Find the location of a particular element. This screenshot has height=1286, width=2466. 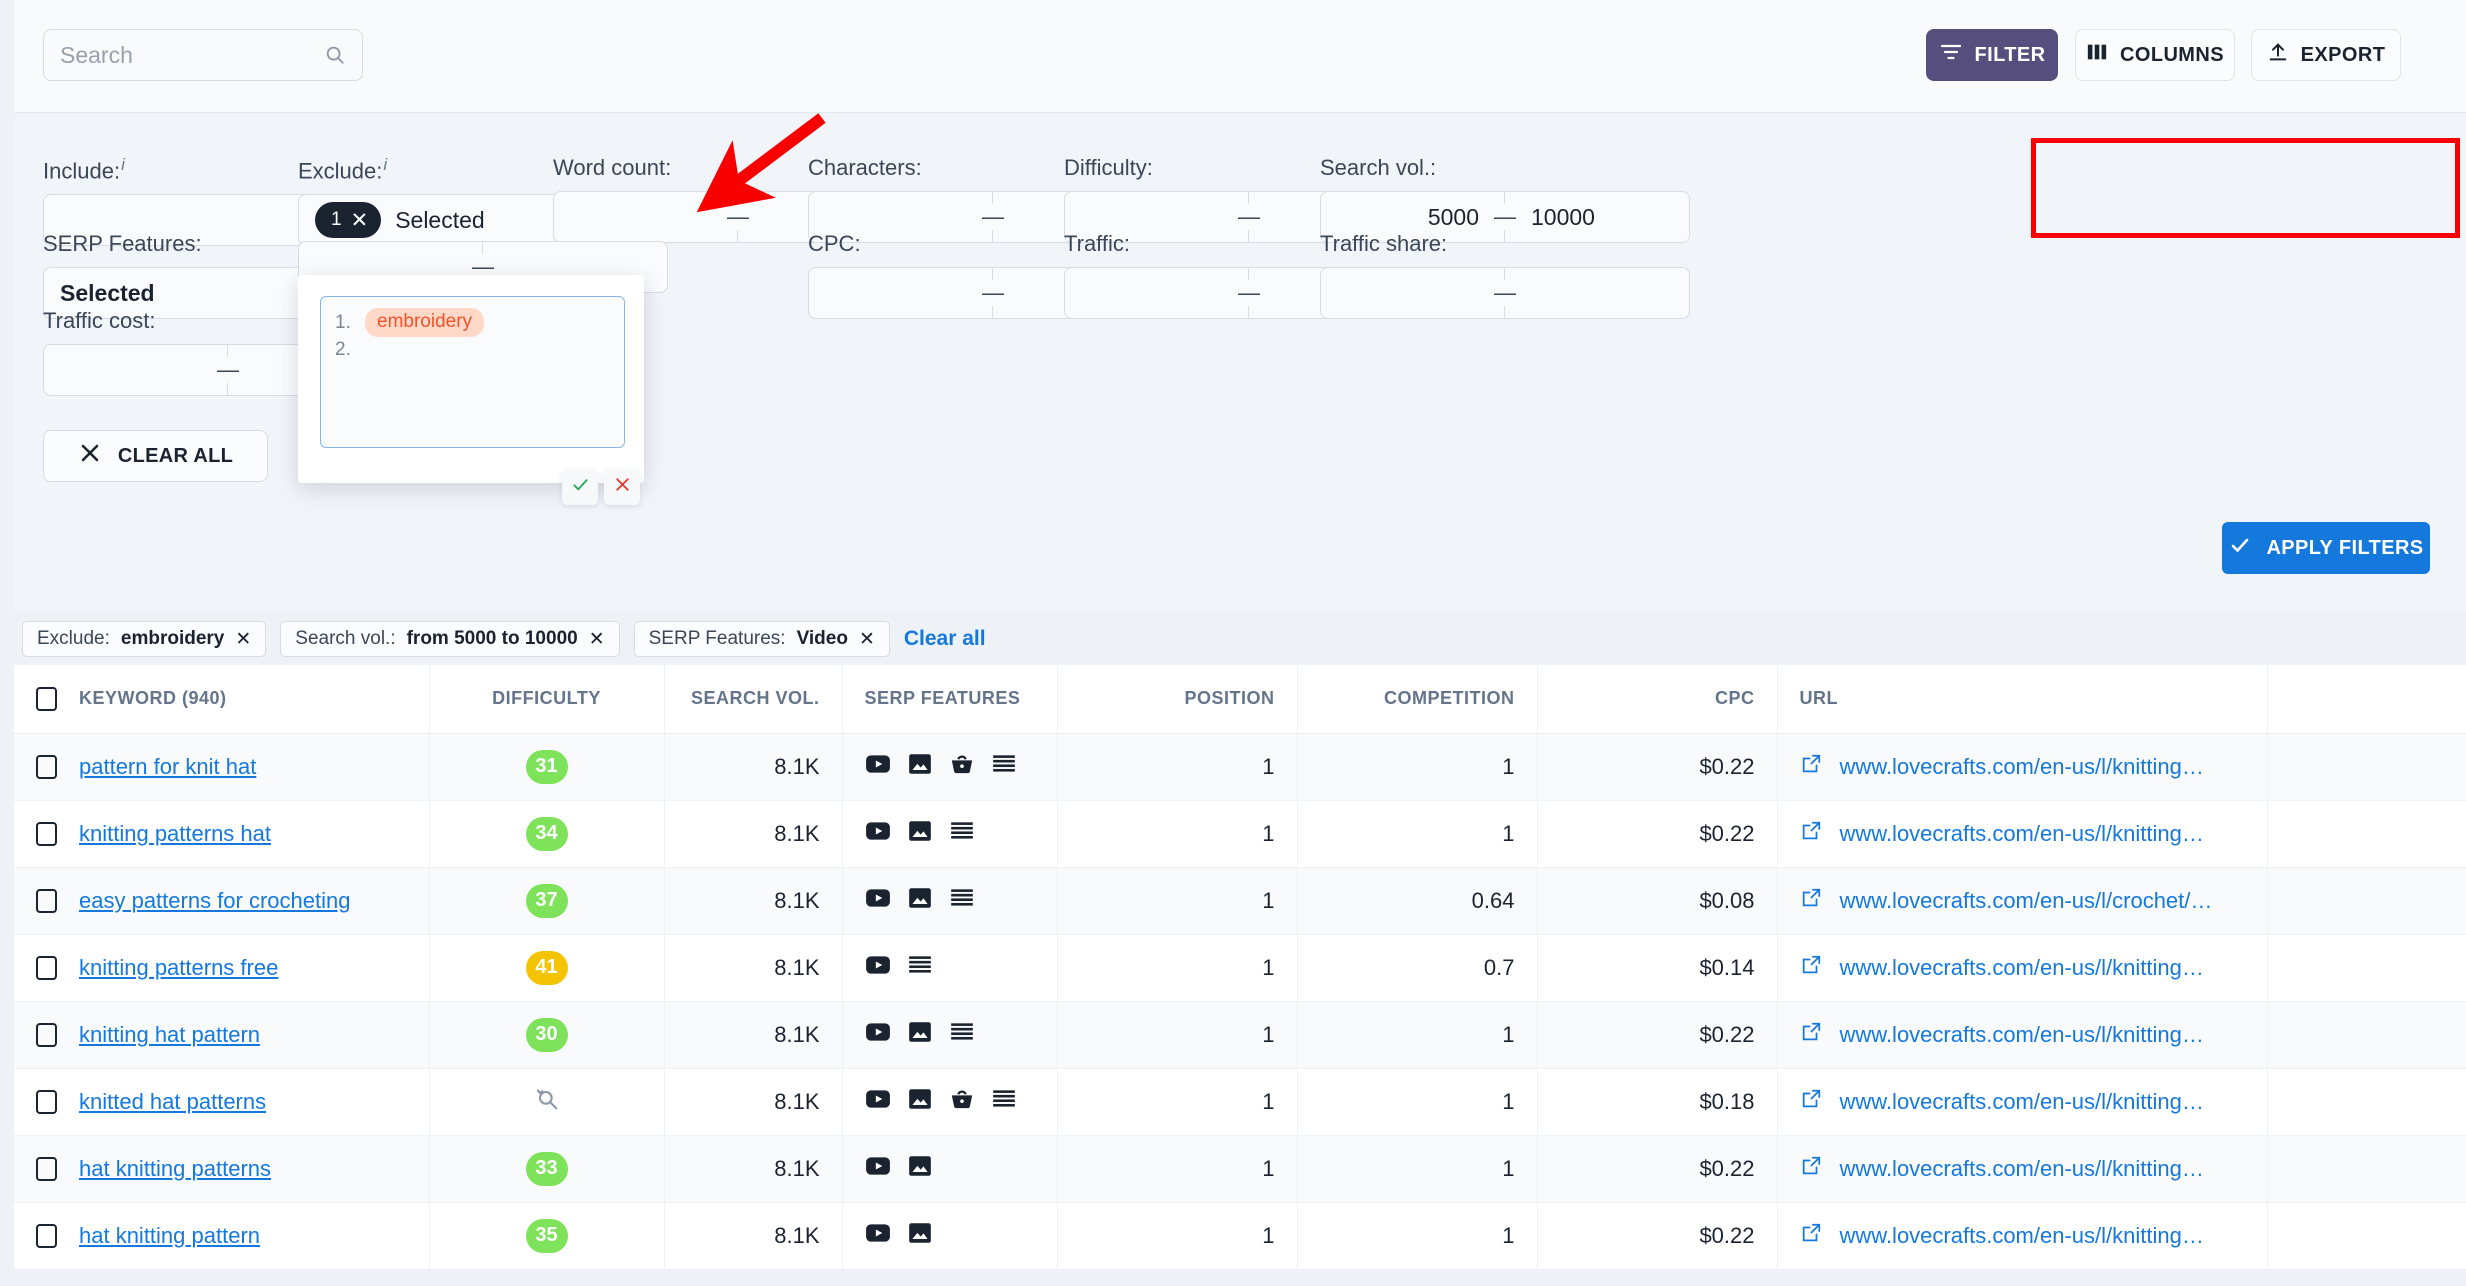

col-keyword: KEYWORD (940) is located at coordinates (222, 699).